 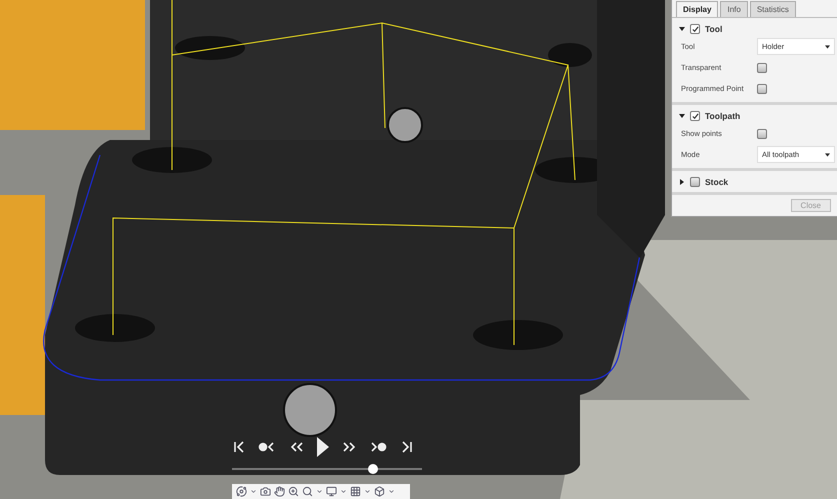 I want to click on expand-icon, so click(x=682, y=182).